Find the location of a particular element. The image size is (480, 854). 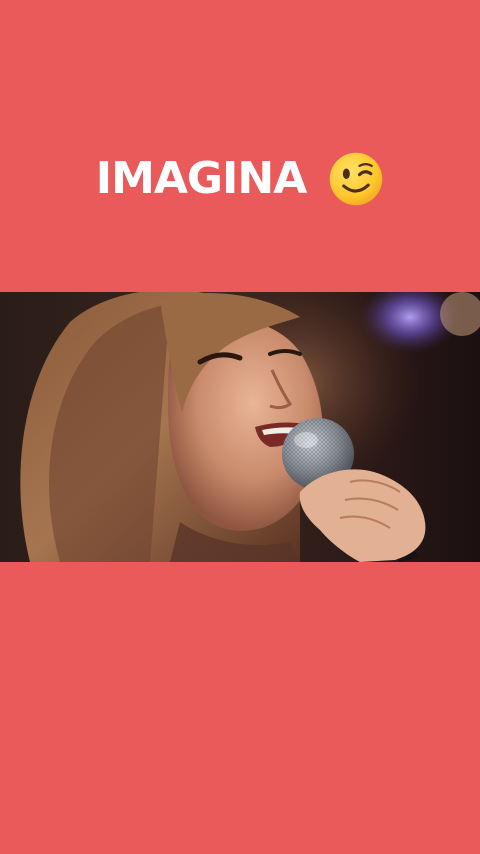

caption-text: IMAGINA is located at coordinates (201, 178).